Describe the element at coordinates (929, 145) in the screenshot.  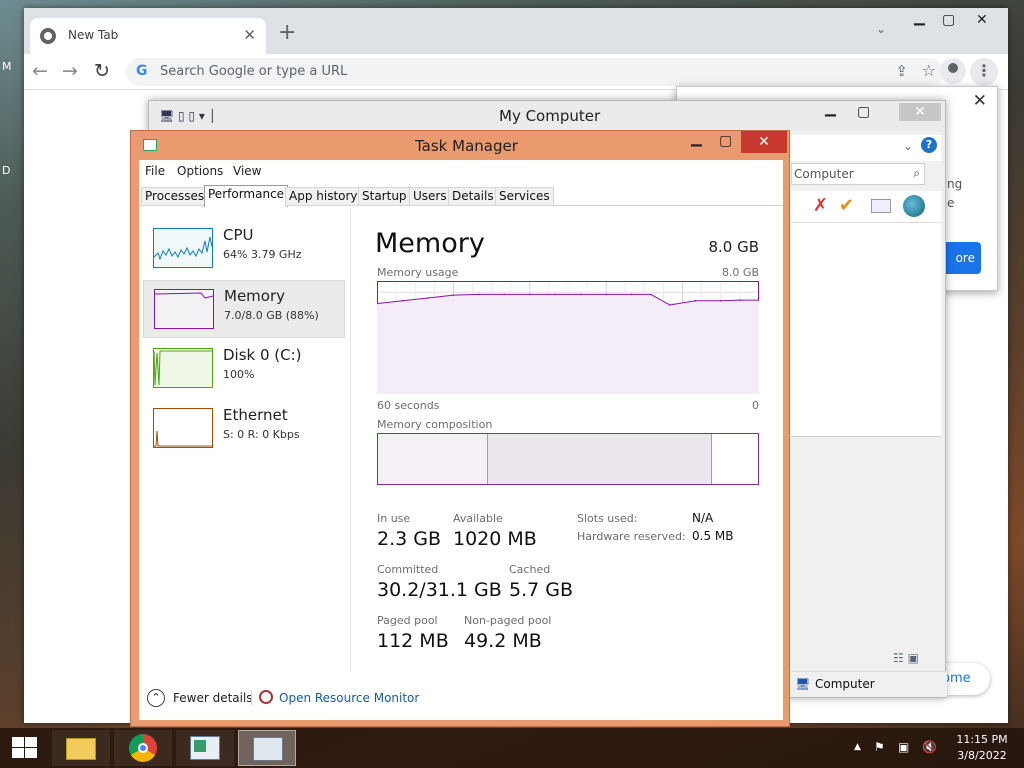
I see `help-icon: ?` at that location.